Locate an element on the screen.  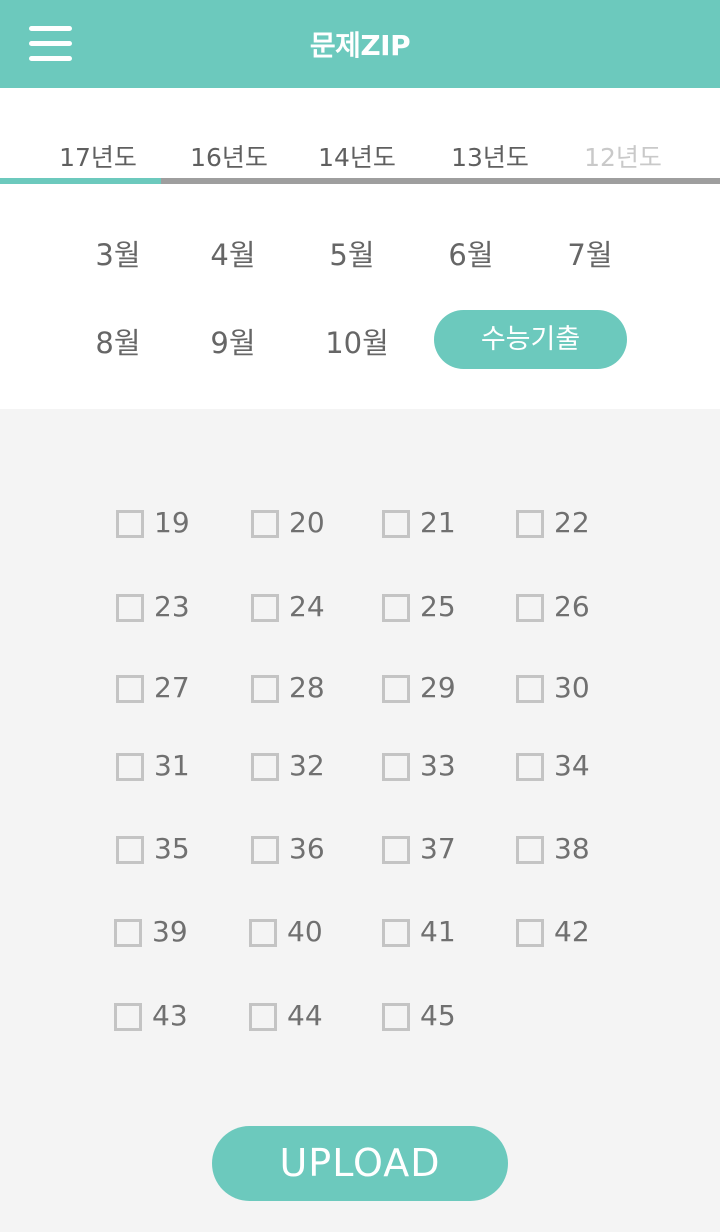
question-number: 21 is located at coordinates (438, 522).